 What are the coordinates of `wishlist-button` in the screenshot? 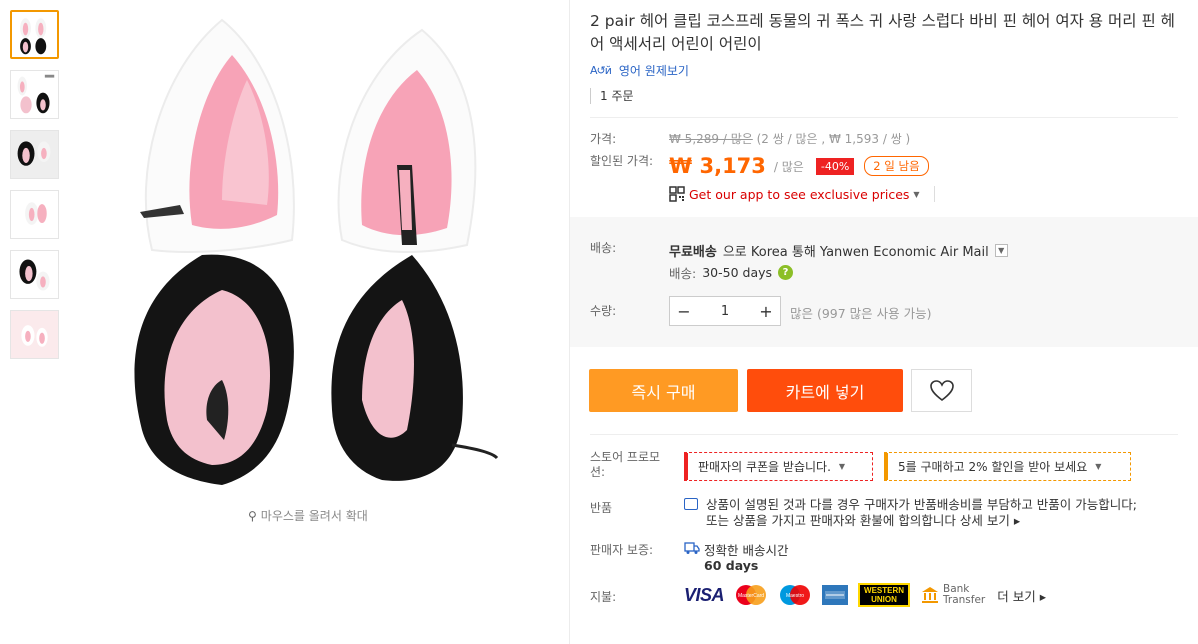 It's located at (941, 390).